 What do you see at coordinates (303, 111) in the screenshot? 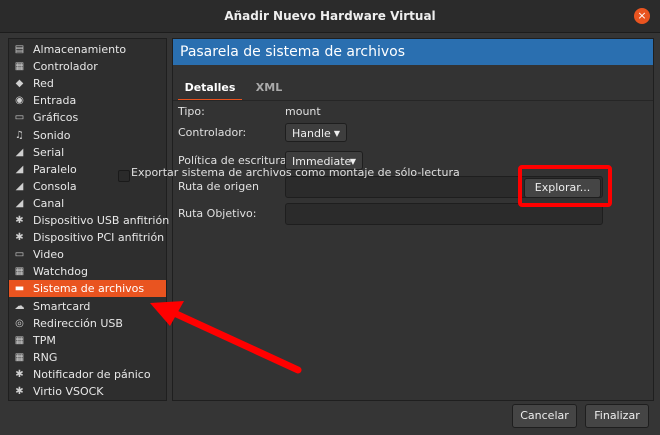
I see `tipo-value: mount` at bounding box center [303, 111].